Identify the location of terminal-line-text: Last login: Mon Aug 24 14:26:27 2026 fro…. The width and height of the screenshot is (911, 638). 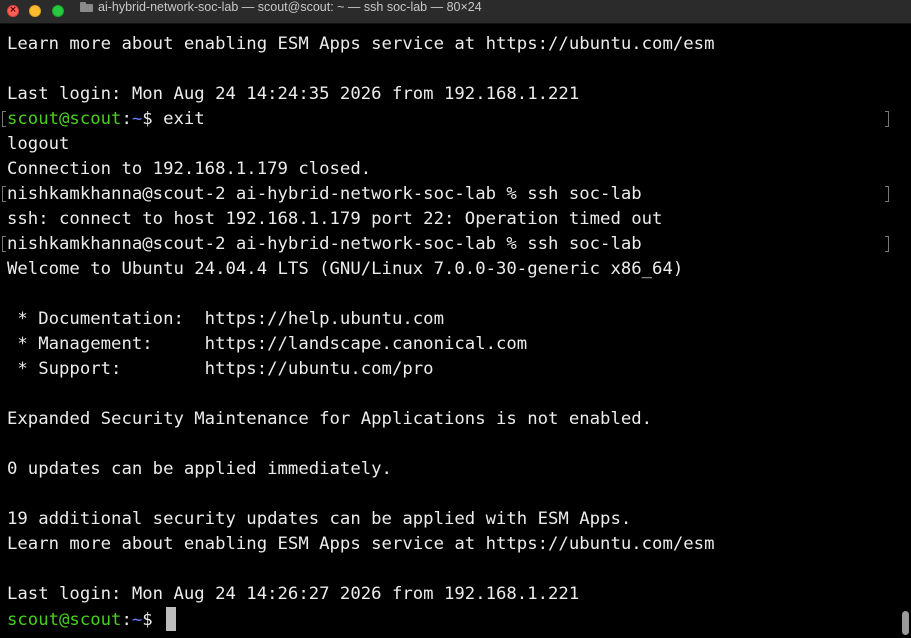
(293, 594).